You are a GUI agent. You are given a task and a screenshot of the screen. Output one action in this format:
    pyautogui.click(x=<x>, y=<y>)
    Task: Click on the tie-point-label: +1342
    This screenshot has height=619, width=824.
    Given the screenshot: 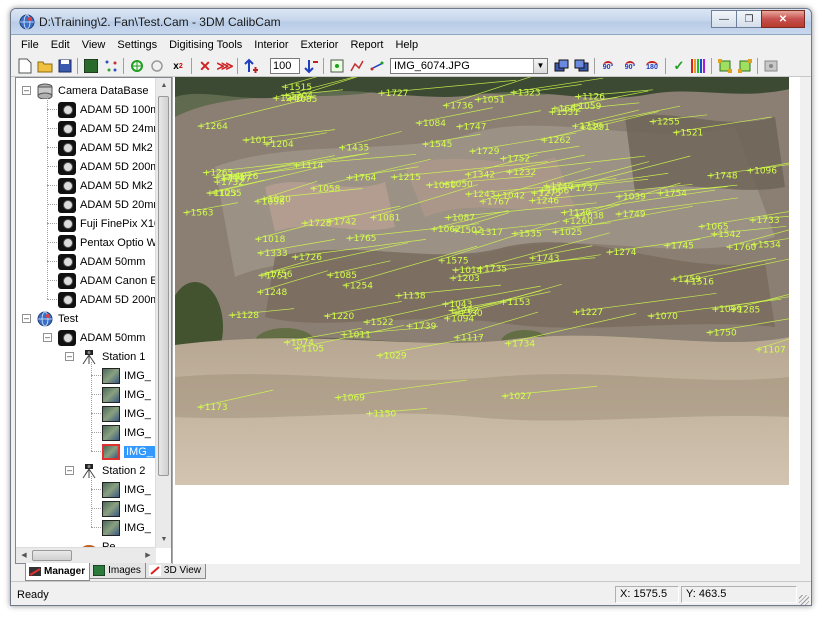 What is the action you would take?
    pyautogui.click(x=480, y=175)
    